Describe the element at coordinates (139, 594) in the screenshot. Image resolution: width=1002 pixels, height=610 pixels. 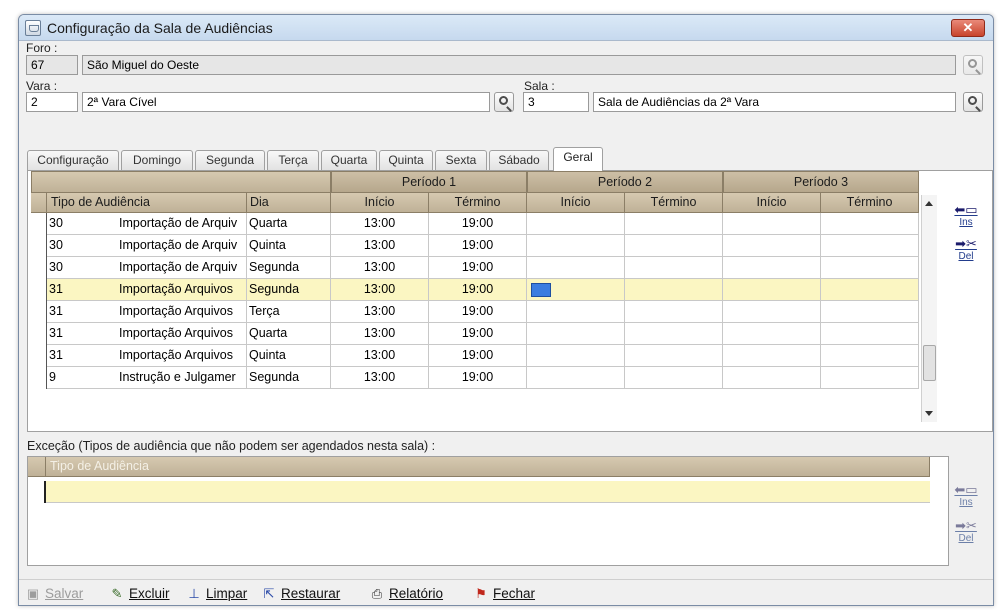
I see `excluir-button: ✎ Excluir` at that location.